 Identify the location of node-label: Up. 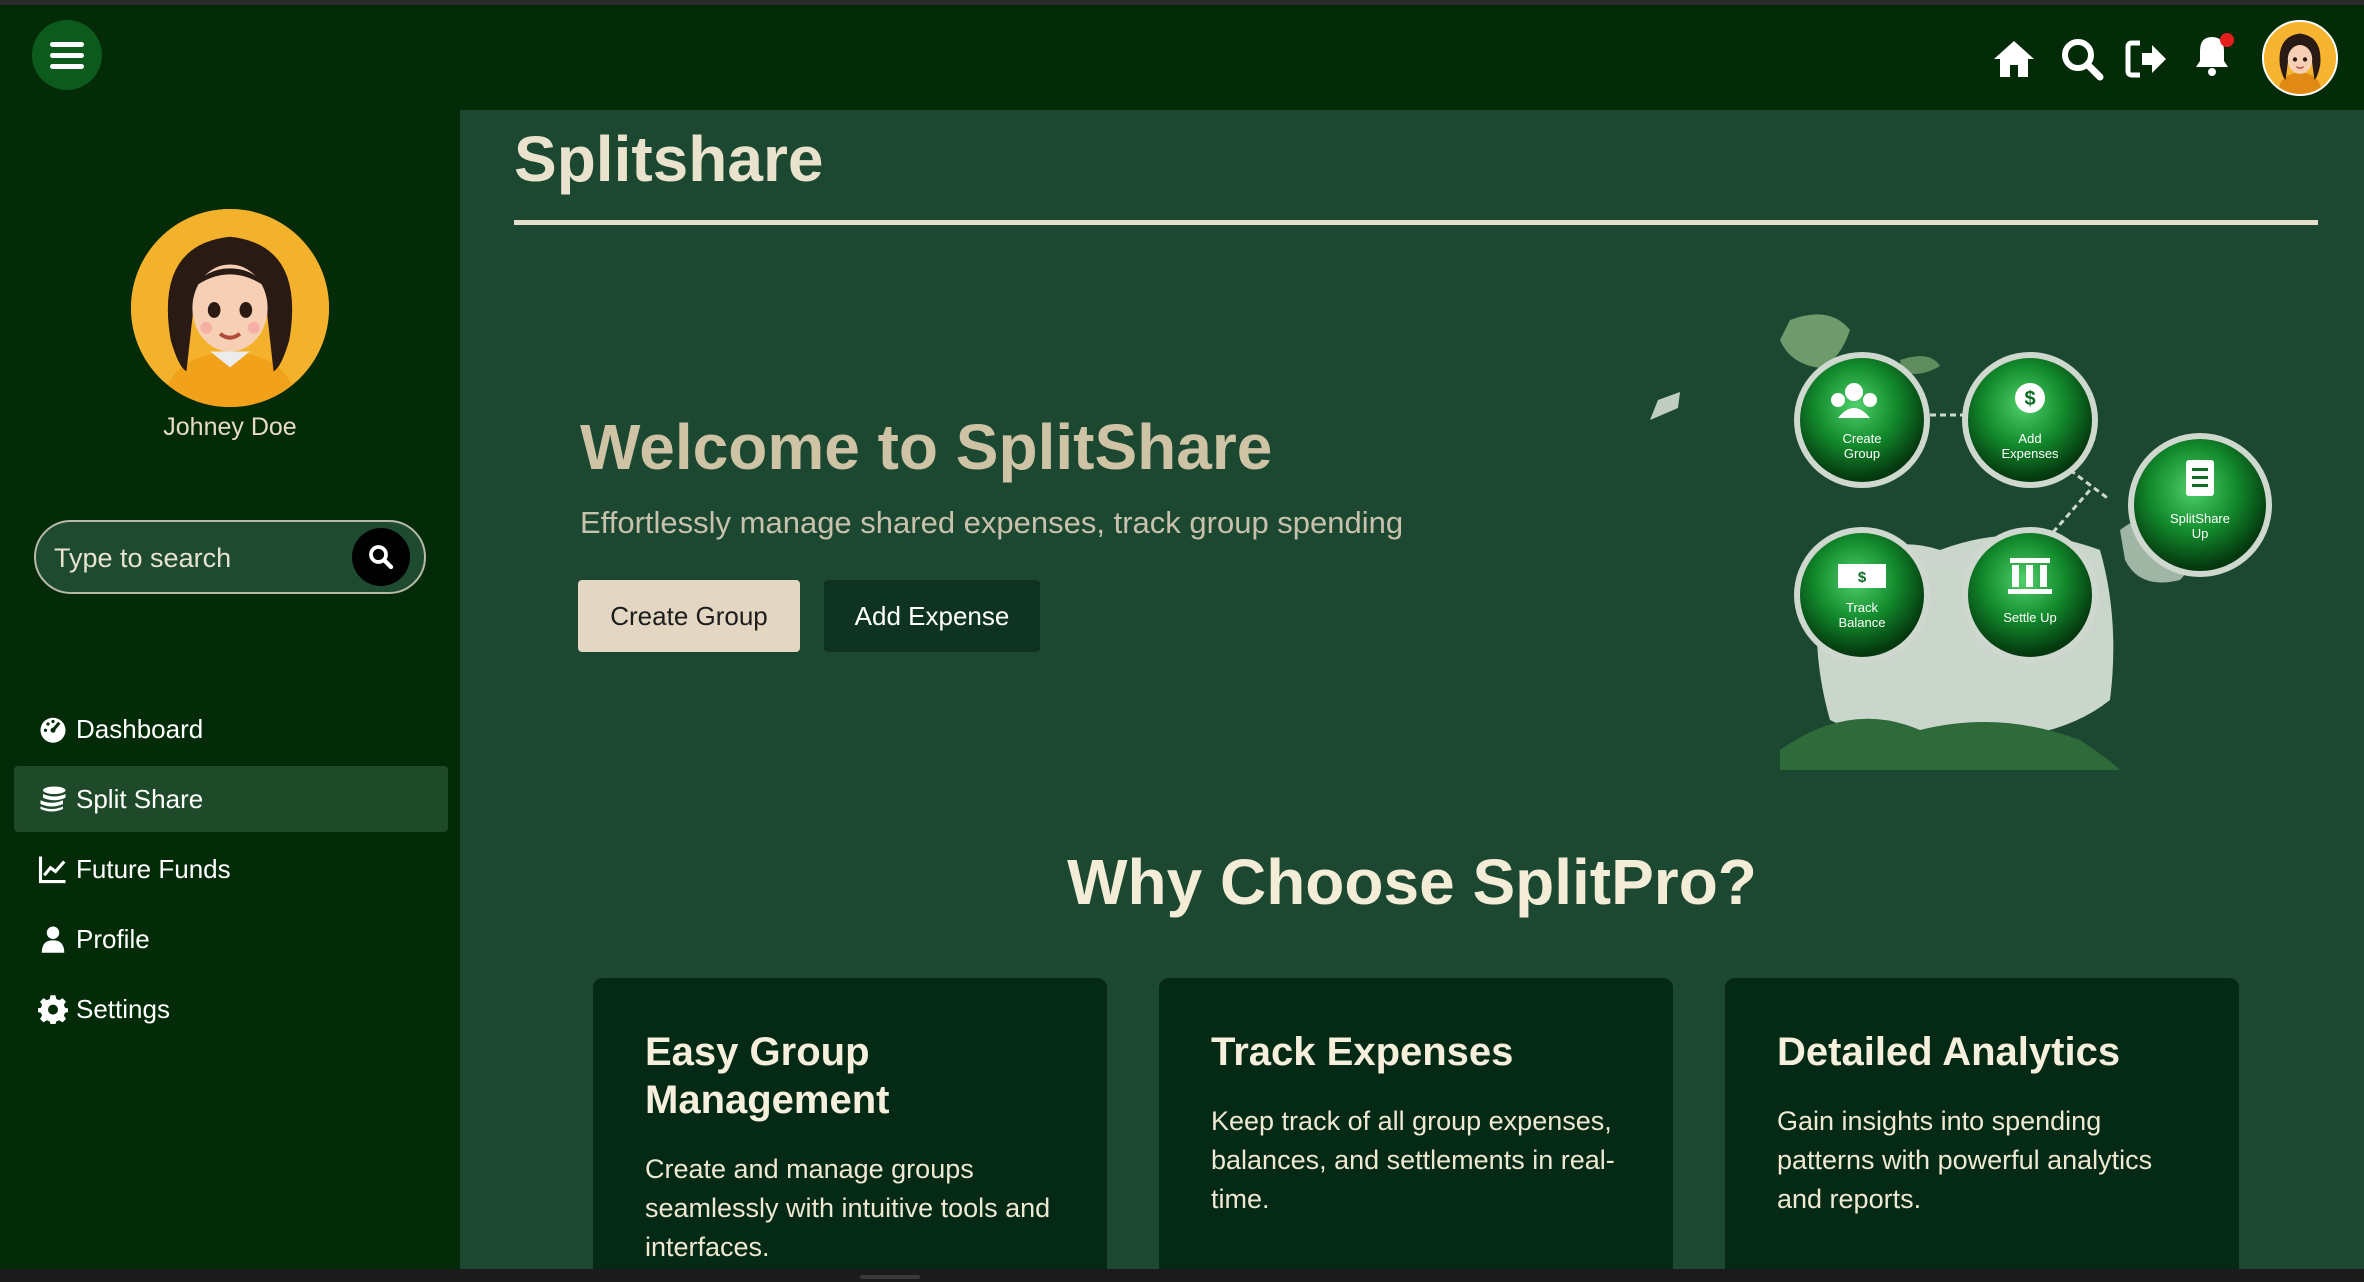
(2200, 533).